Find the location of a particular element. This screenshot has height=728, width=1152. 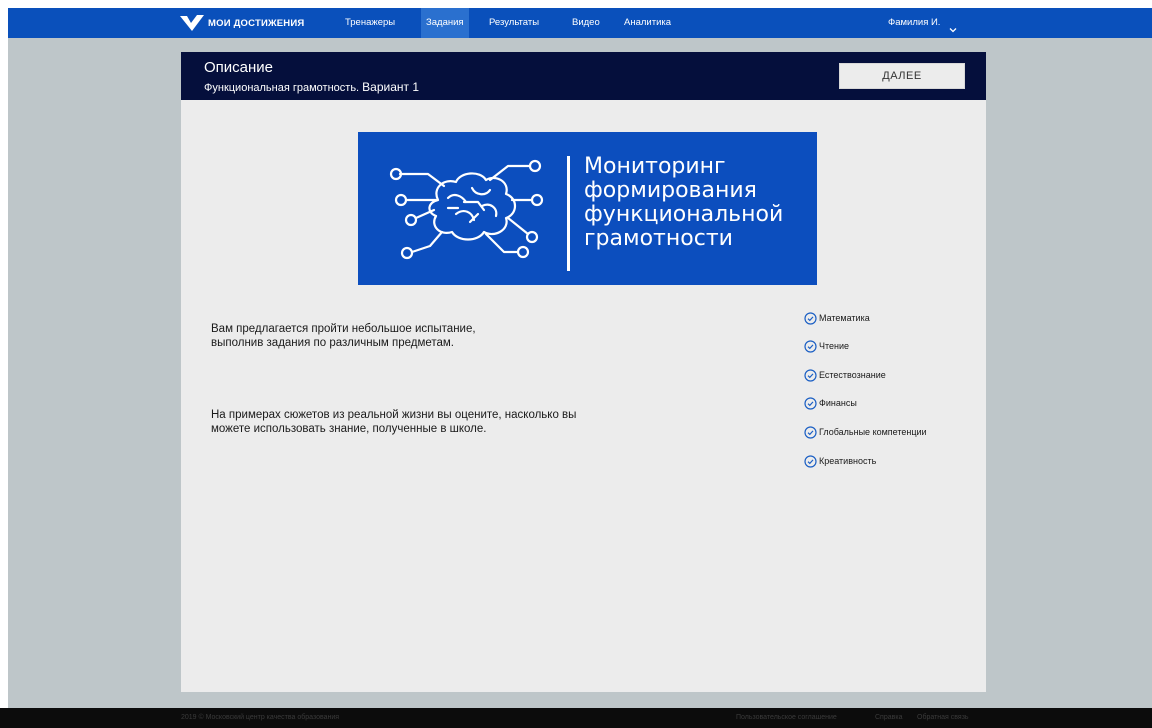

nav-link-tasks: Задания is located at coordinates (445, 23).